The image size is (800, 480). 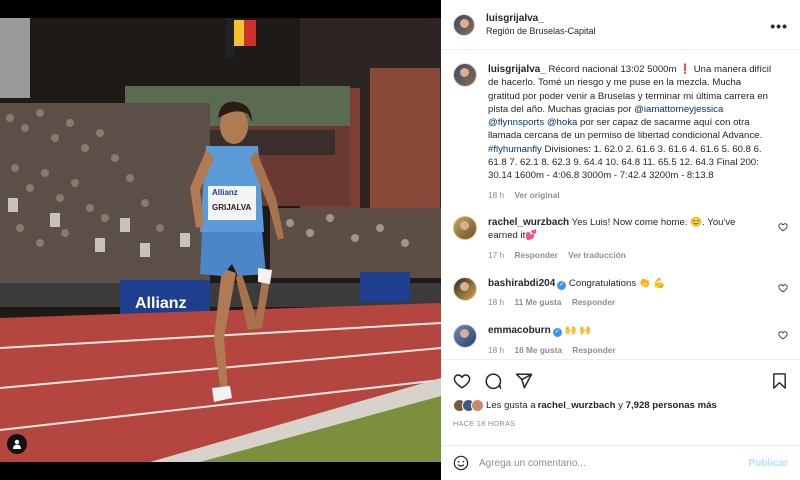 I want to click on author-username: luisgrijalva_, so click(x=541, y=18).